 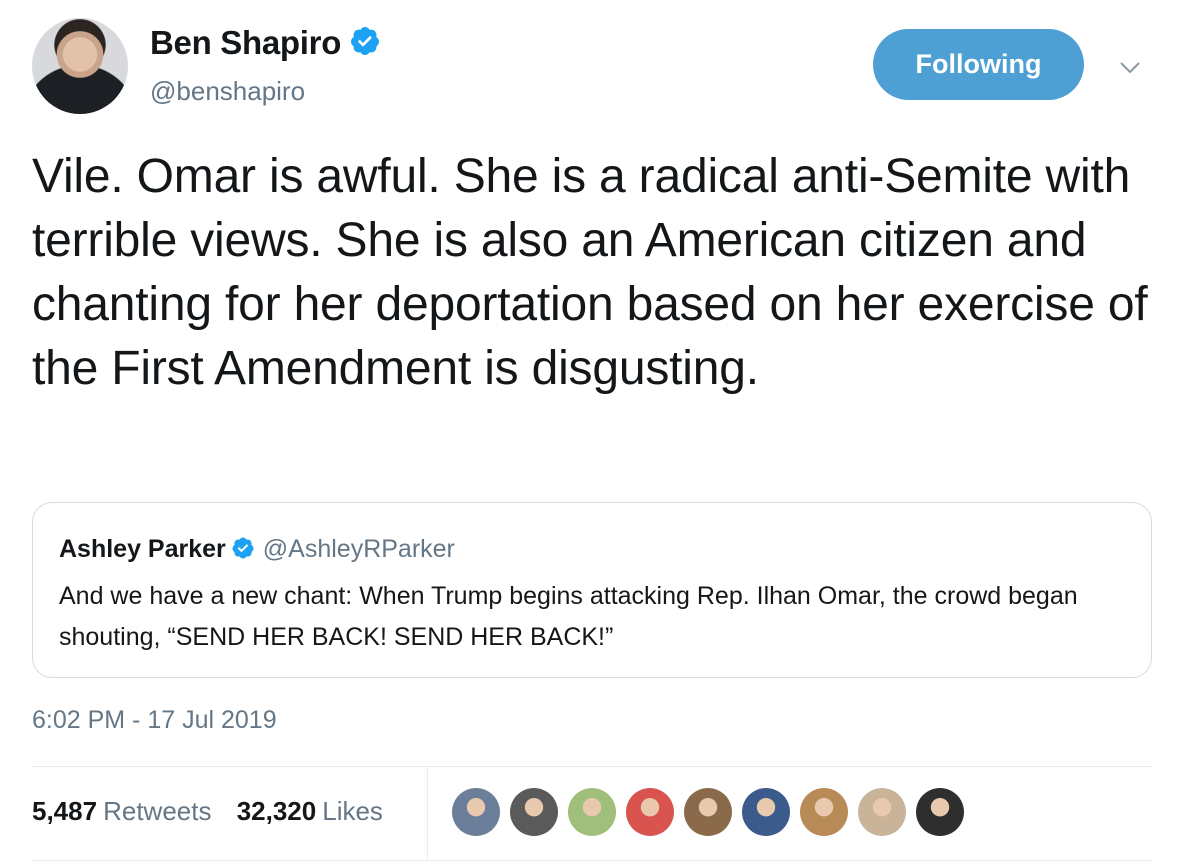 What do you see at coordinates (1130, 68) in the screenshot?
I see `chevron-down-icon` at bounding box center [1130, 68].